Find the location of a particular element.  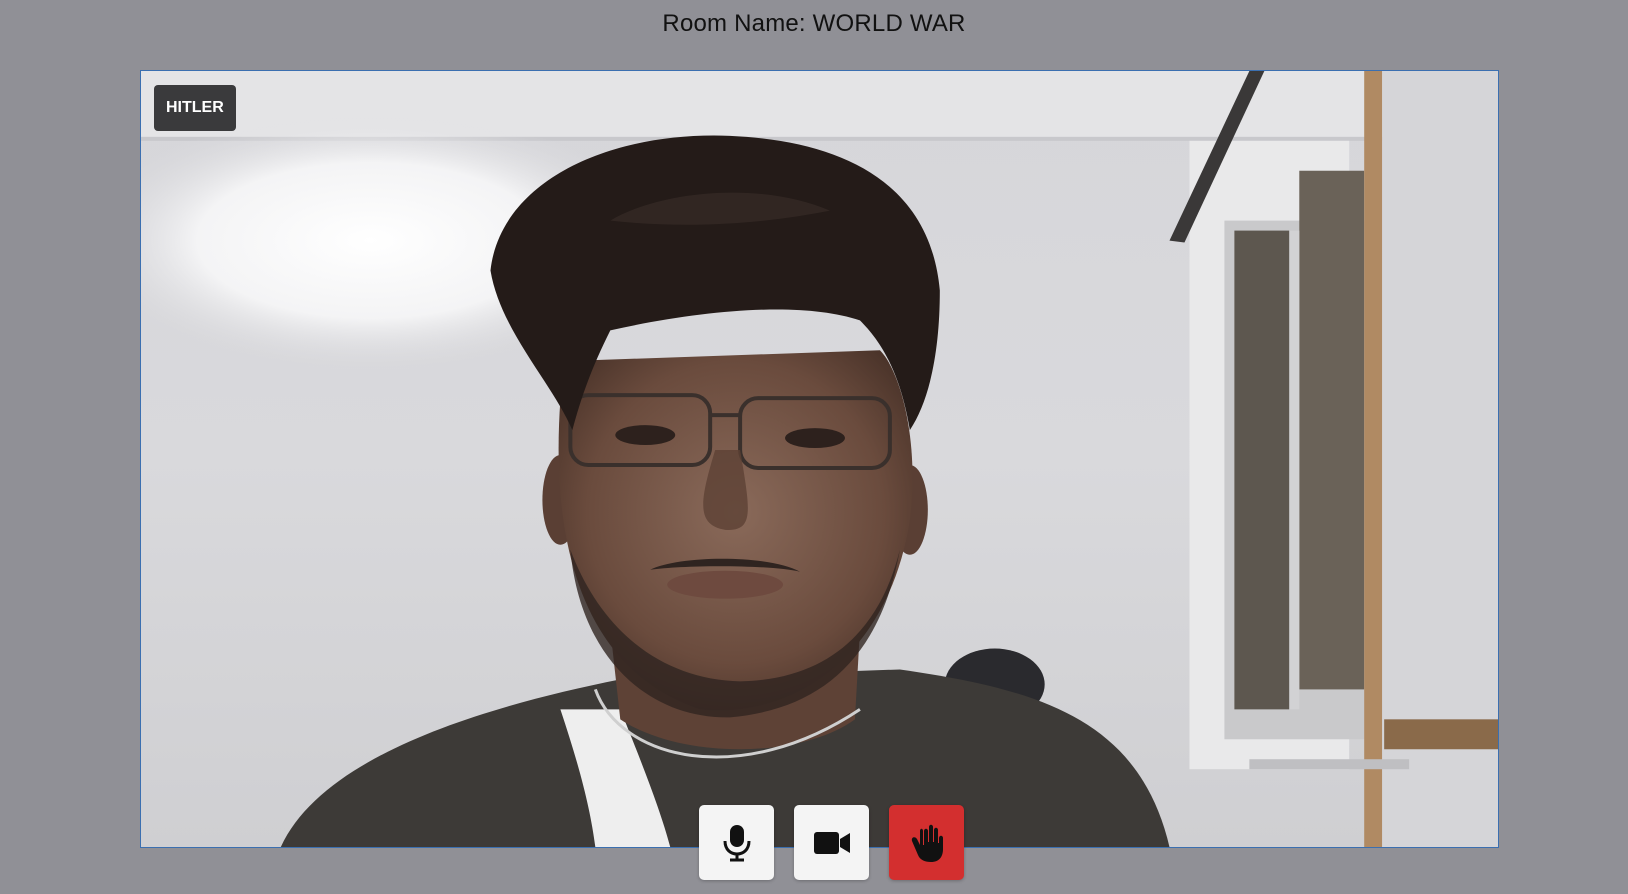

room-title: Room Name: WORLD WAR is located at coordinates (814, 23).